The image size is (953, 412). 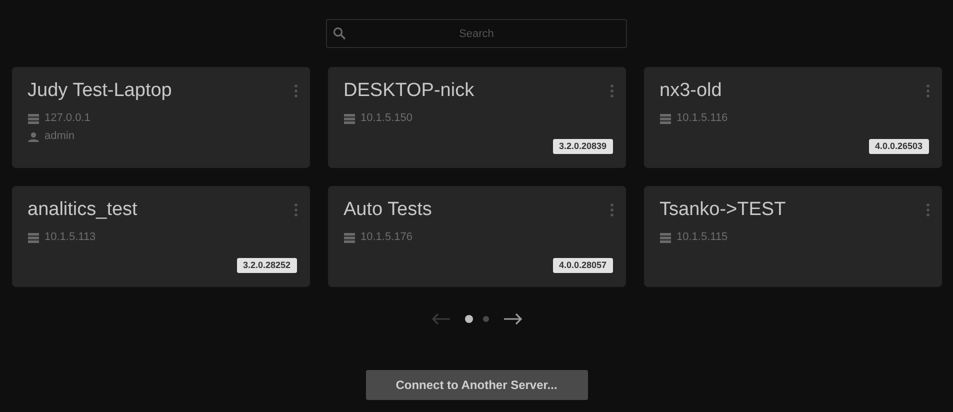 What do you see at coordinates (409, 91) in the screenshot?
I see `server-name: DESKTOP-nick` at bounding box center [409, 91].